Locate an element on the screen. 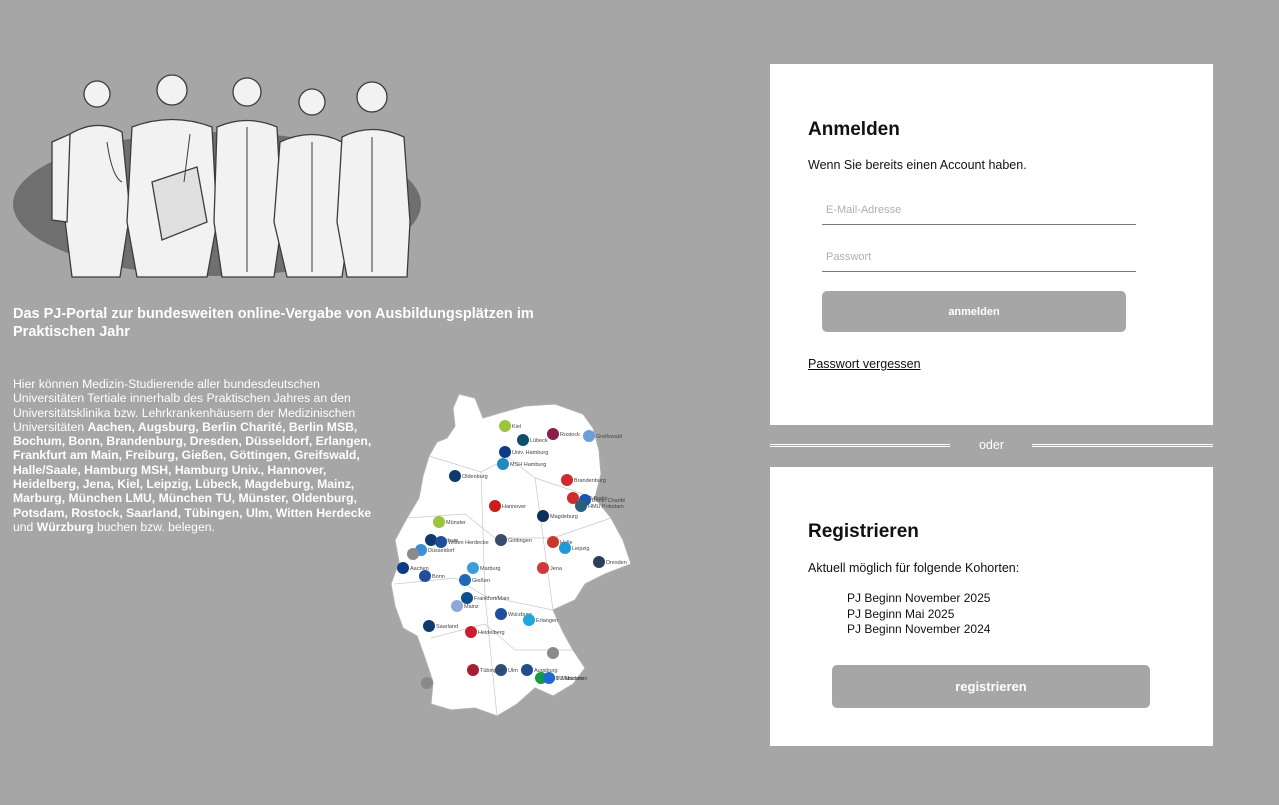 The width and height of the screenshot is (1279, 805). map-marker-augsburg is located at coordinates (527, 670).